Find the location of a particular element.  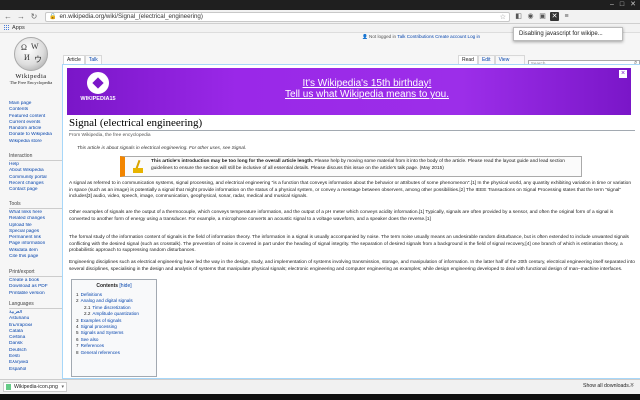

apps-label: Apps is located at coordinates (18, 28).